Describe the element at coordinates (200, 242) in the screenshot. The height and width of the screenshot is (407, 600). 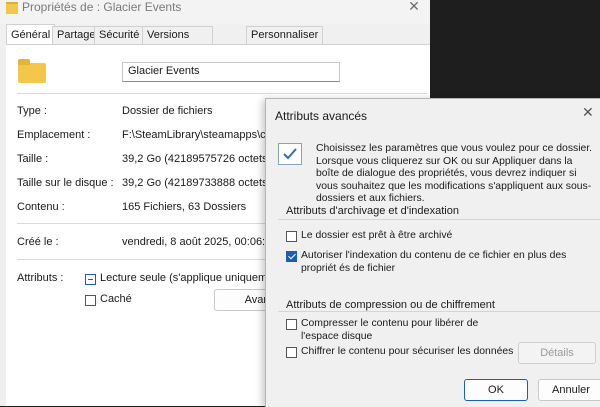
I see `created-value: vendredi, 8 août 2025, 00:06:12` at that location.